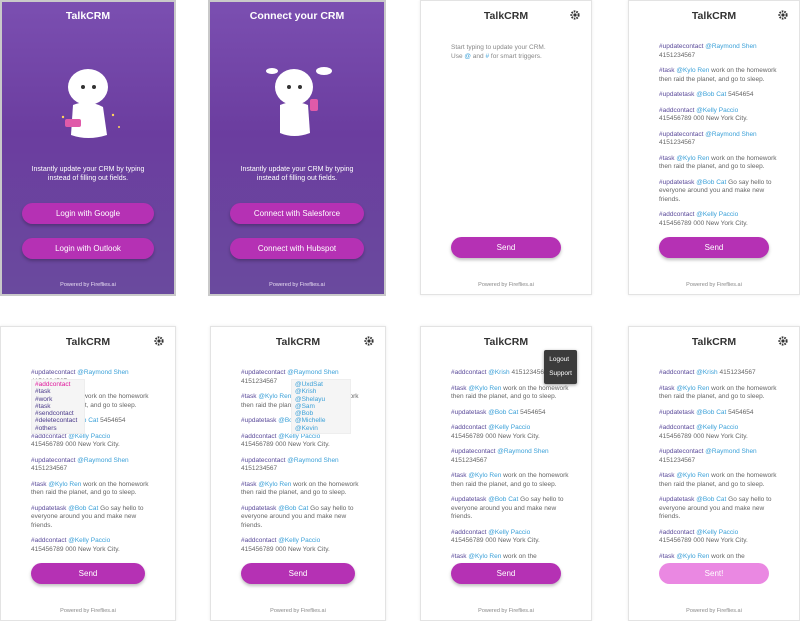  What do you see at coordinates (297, 248) in the screenshot?
I see `connect-hubspot-button: Connect with Hubspot` at bounding box center [297, 248].